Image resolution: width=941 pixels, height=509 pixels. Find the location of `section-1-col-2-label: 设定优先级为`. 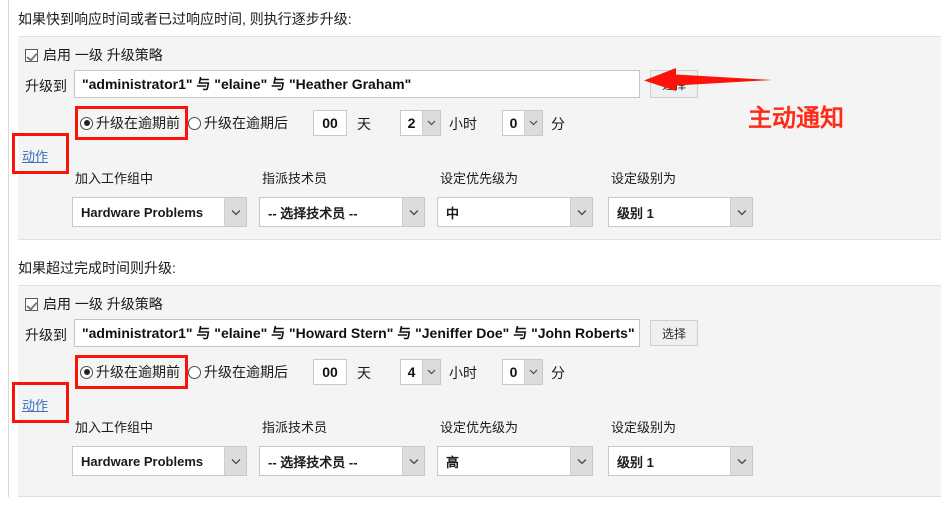

section-1-col-2-label: 设定优先级为 is located at coordinates (479, 178).